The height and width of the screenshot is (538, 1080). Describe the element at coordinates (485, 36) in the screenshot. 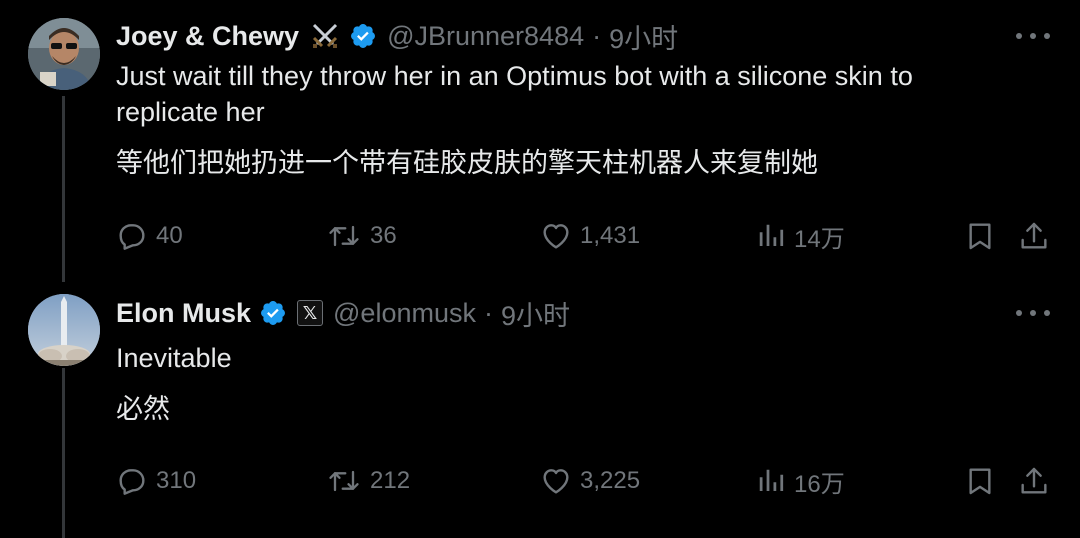

I see `handle: @JBrunner8484` at that location.